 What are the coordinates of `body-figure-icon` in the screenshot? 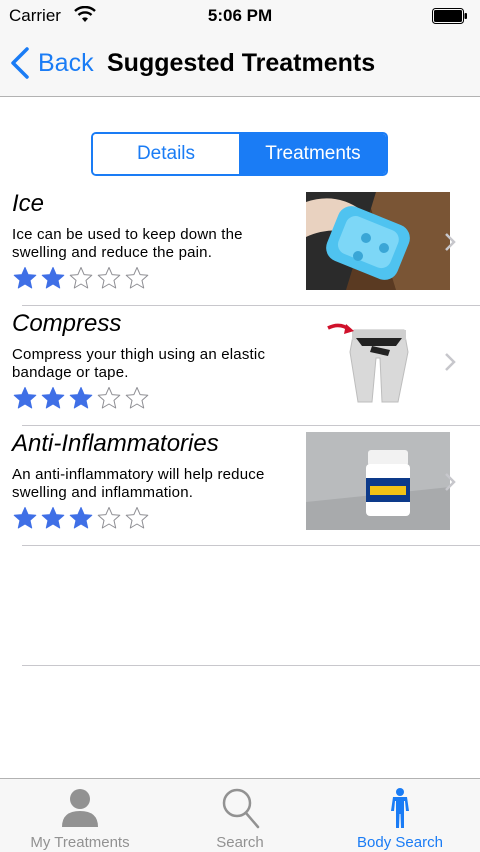 It's located at (400, 808).